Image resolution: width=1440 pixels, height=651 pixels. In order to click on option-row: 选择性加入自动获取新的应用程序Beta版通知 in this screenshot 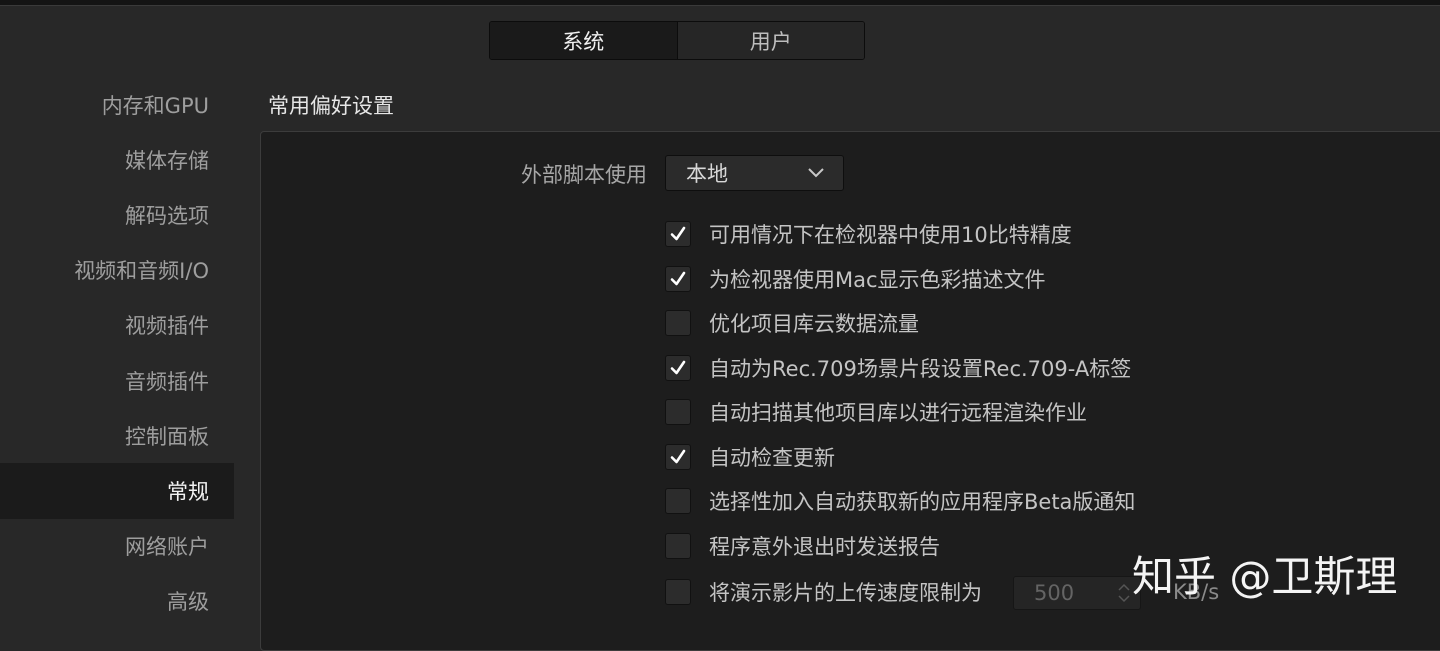, I will do `click(900, 501)`.